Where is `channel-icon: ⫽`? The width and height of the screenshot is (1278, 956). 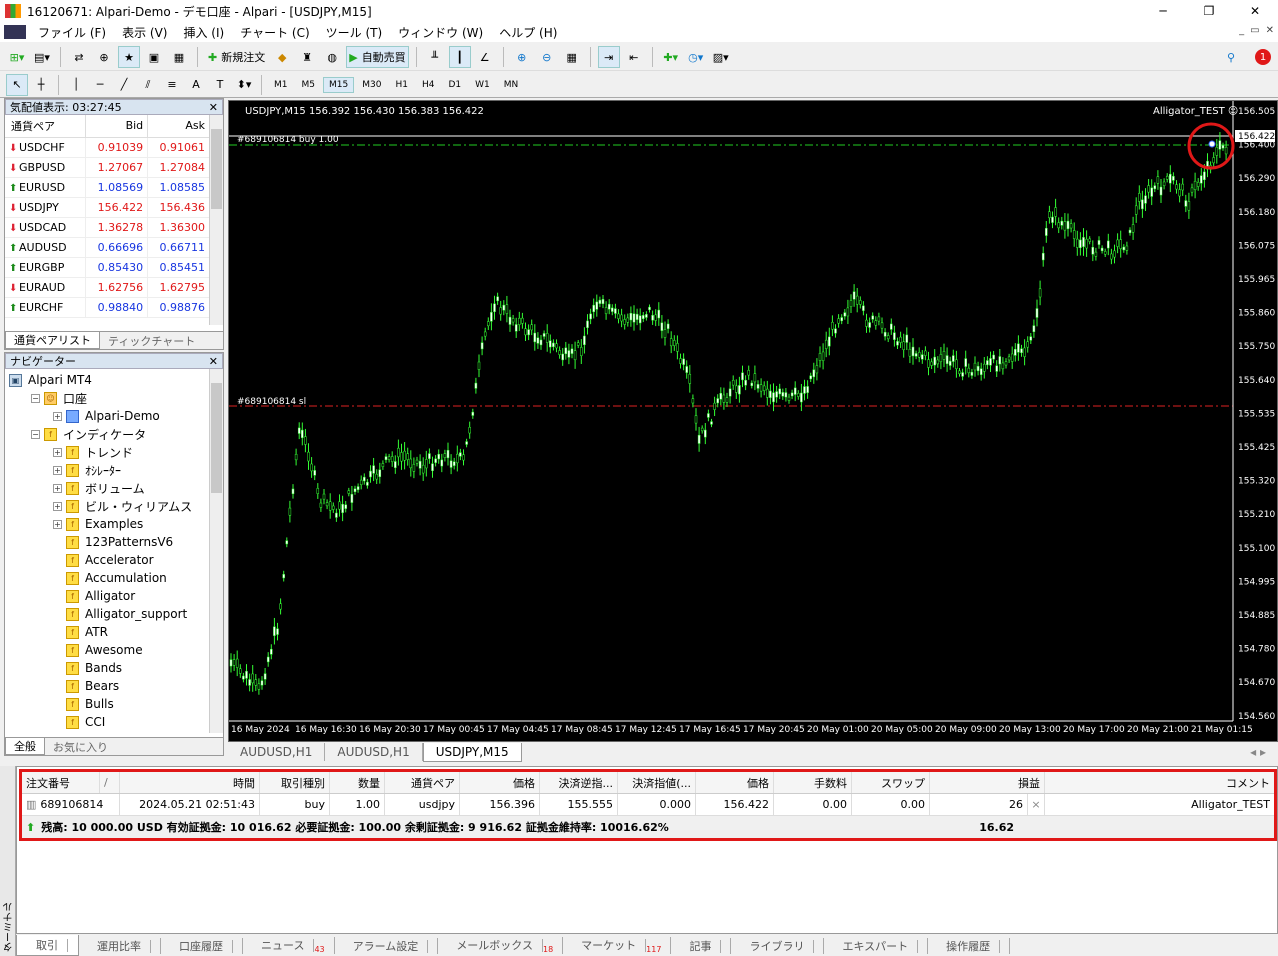
channel-icon: ⫽ is located at coordinates (148, 85).